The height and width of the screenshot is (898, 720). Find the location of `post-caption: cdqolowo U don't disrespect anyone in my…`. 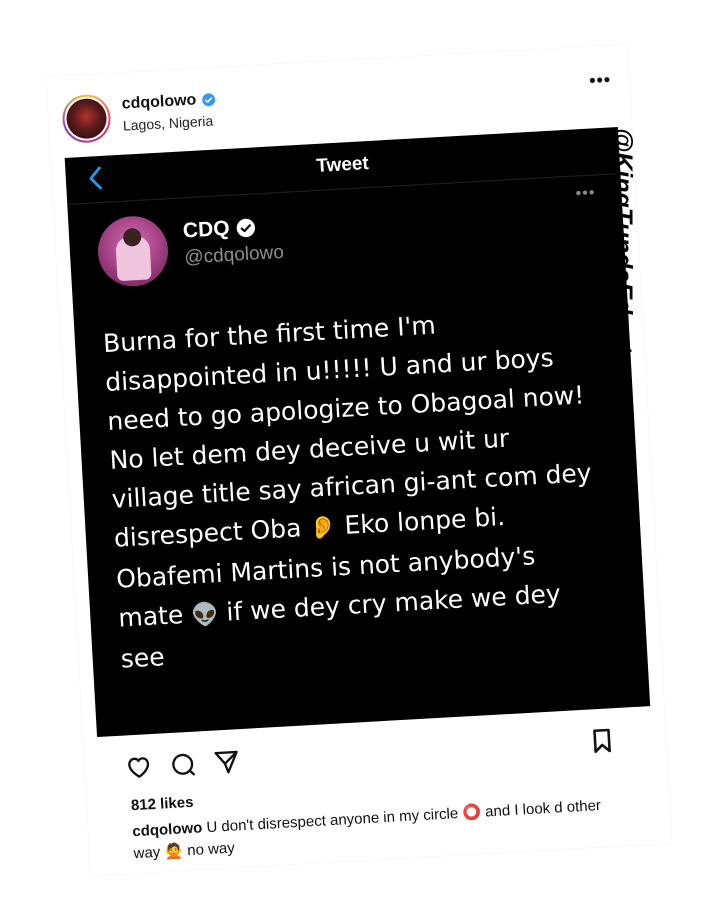

post-caption: cdqolowo U don't disrespect anyone in my… is located at coordinates (383, 829).